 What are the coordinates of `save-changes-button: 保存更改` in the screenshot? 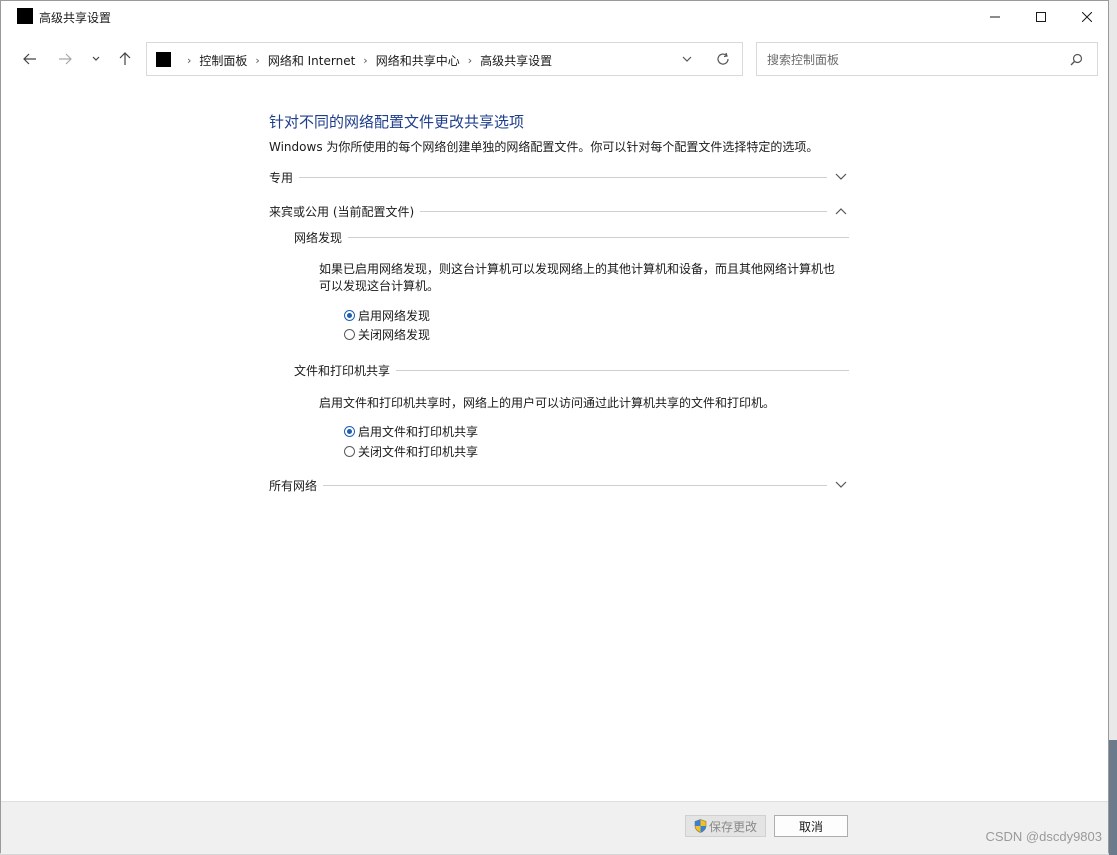 It's located at (725, 826).